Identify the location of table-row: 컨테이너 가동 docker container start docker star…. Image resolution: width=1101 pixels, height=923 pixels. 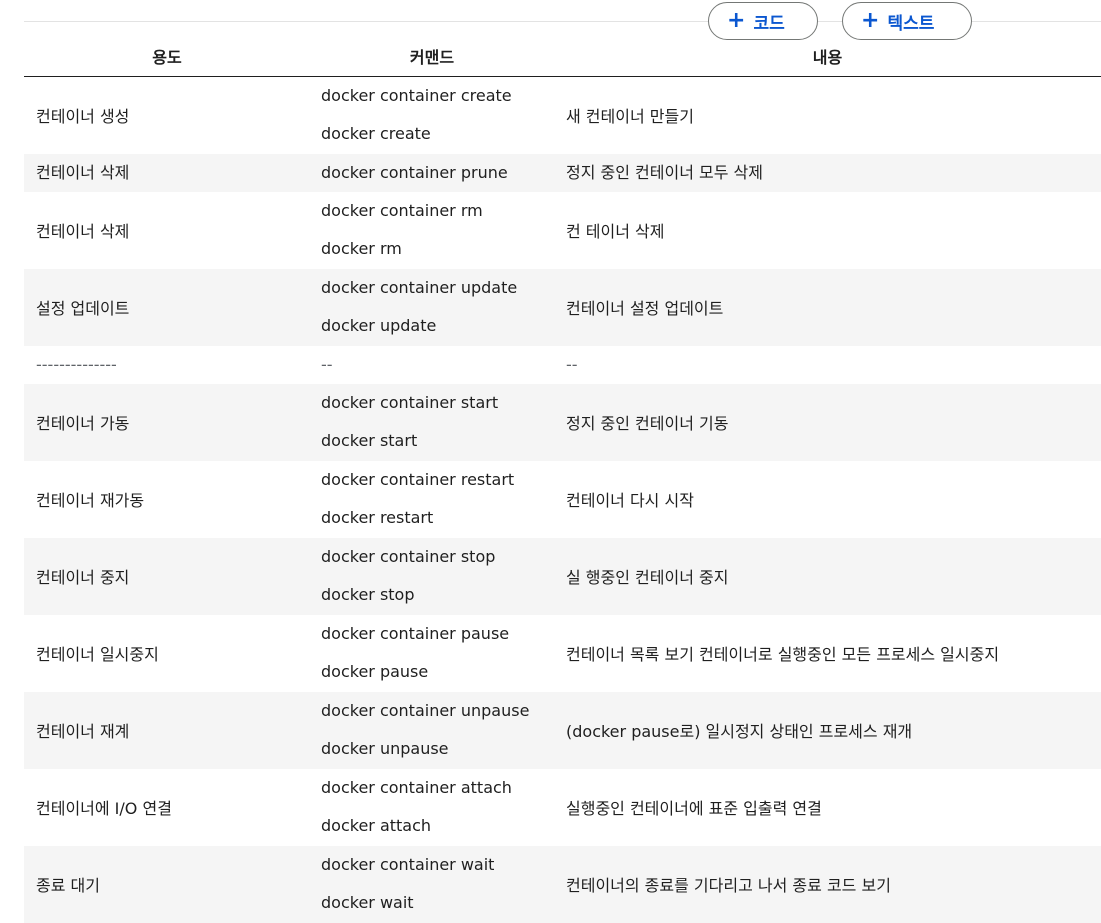
(562, 422).